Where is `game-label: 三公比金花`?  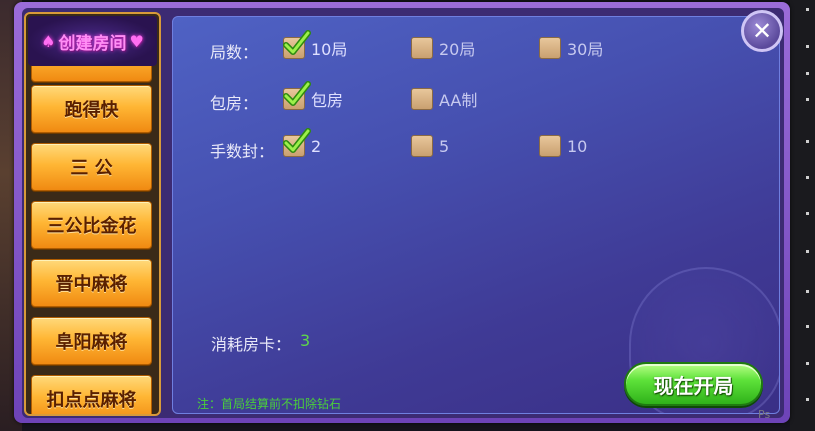 game-label: 三公比金花 is located at coordinates (91, 226).